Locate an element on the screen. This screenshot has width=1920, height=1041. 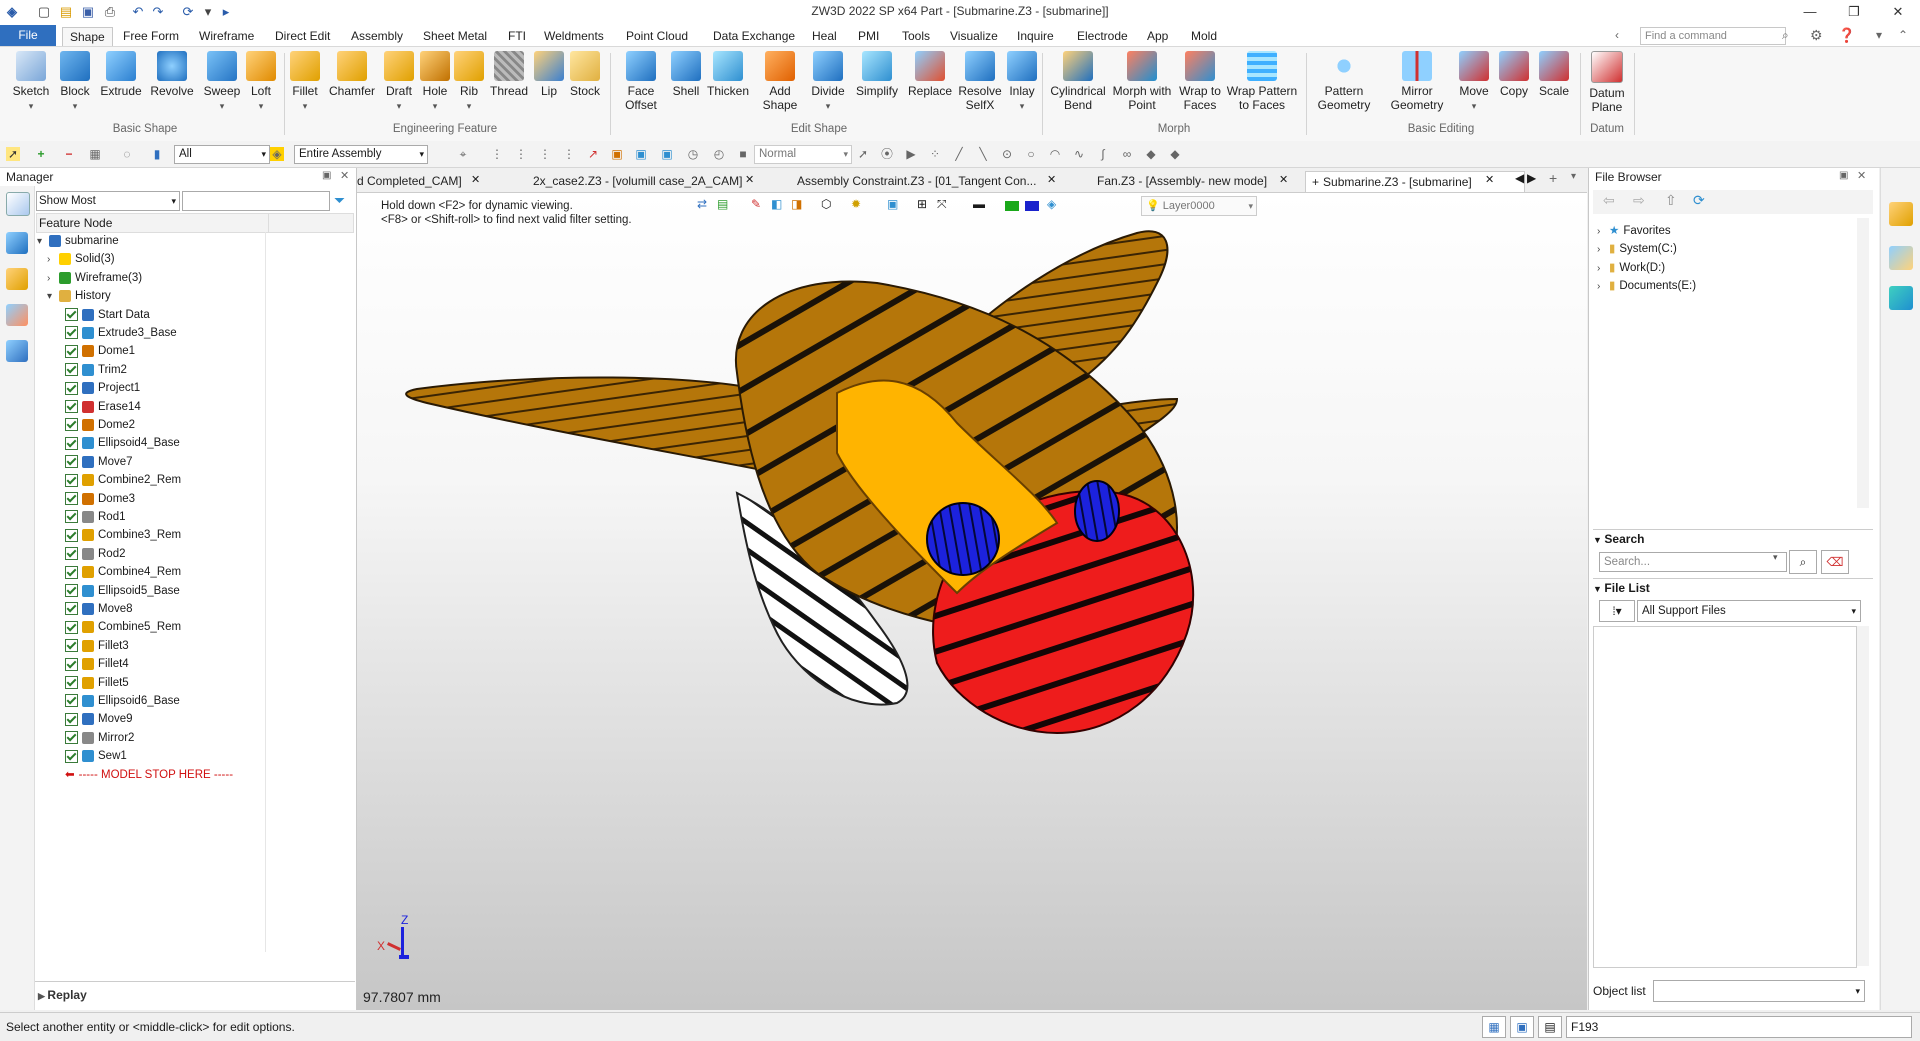
tab-heal: Heal is located at coordinates (824, 36).